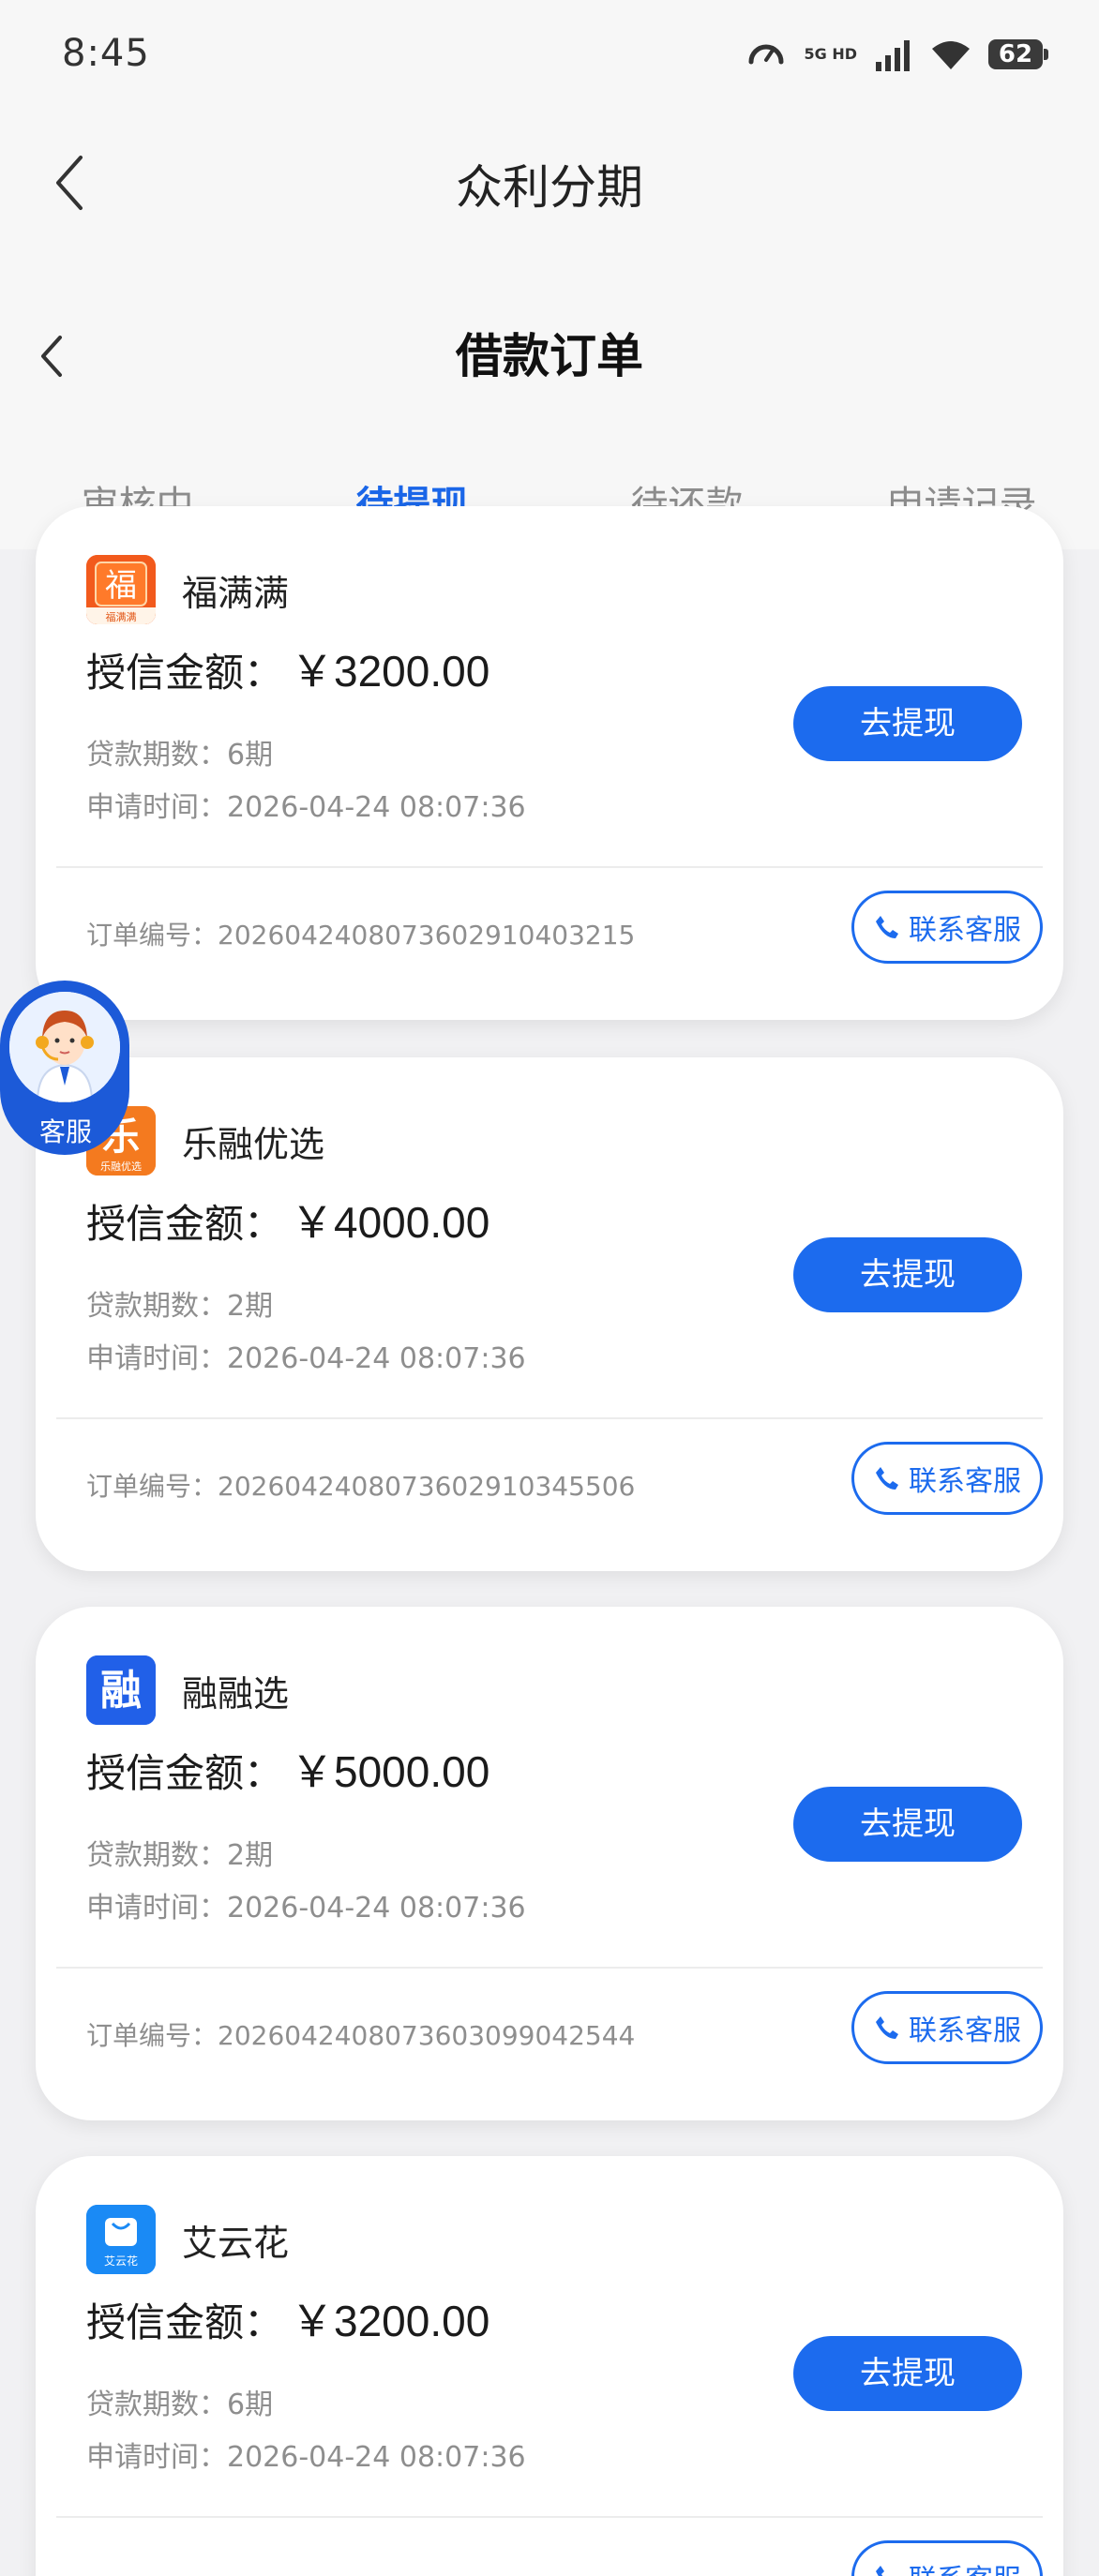 This screenshot has height=2576, width=1099. Describe the element at coordinates (288, 1222) in the screenshot. I see `credit-amount: 授信金额： ￥4000.00` at that location.